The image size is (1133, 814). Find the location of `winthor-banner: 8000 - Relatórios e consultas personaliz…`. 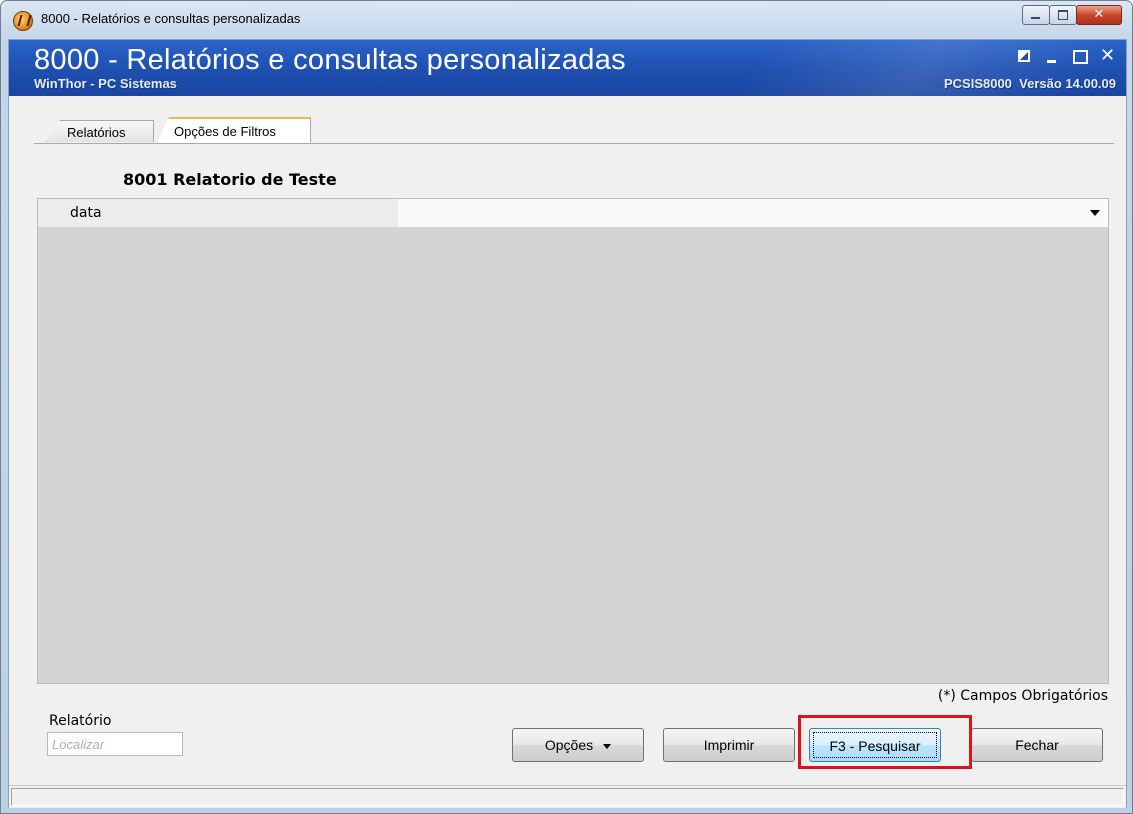

winthor-banner: 8000 - Relatórios e consultas personaliz… is located at coordinates (567, 68).